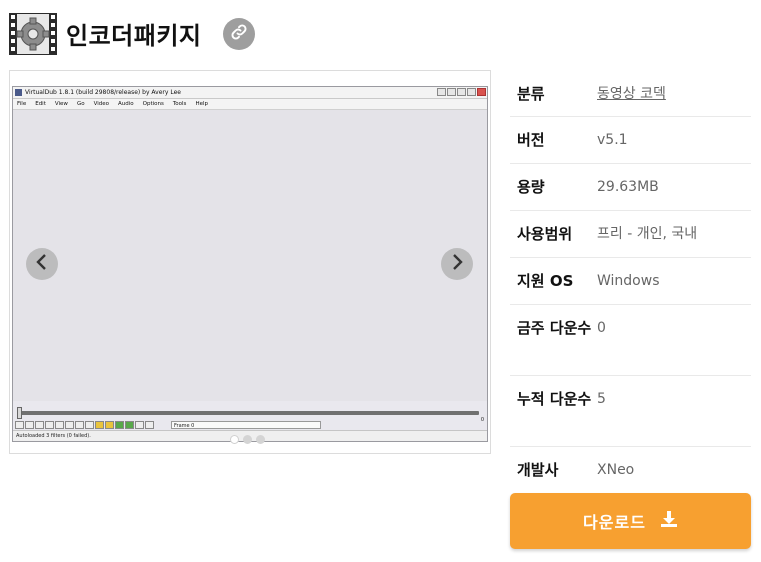 This screenshot has width=761, height=562. I want to click on info-row-size: 용량 29.63MB, so click(630, 187).